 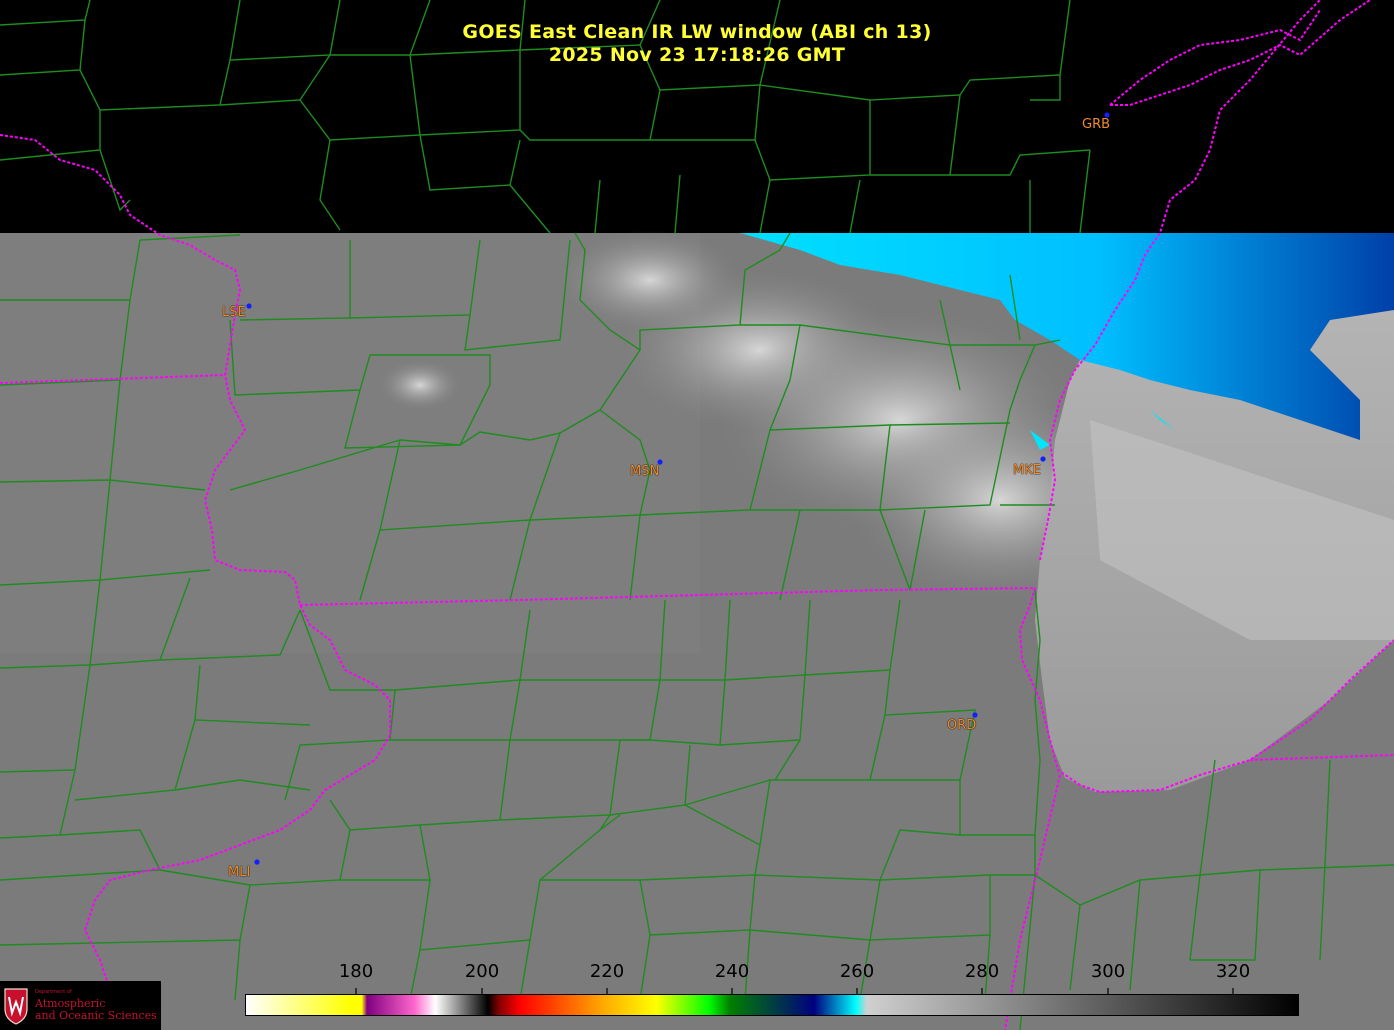 What do you see at coordinates (356, 971) in the screenshot?
I see `colorbar-tick-label: 180` at bounding box center [356, 971].